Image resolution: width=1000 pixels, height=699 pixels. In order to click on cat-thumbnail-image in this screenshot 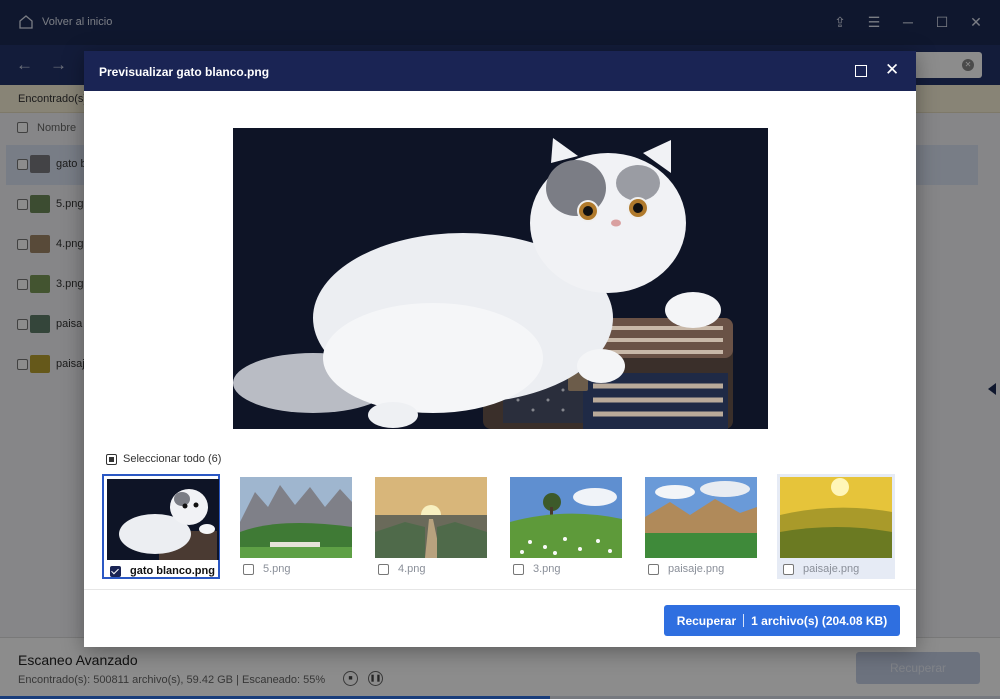, I will do `click(163, 519)`.